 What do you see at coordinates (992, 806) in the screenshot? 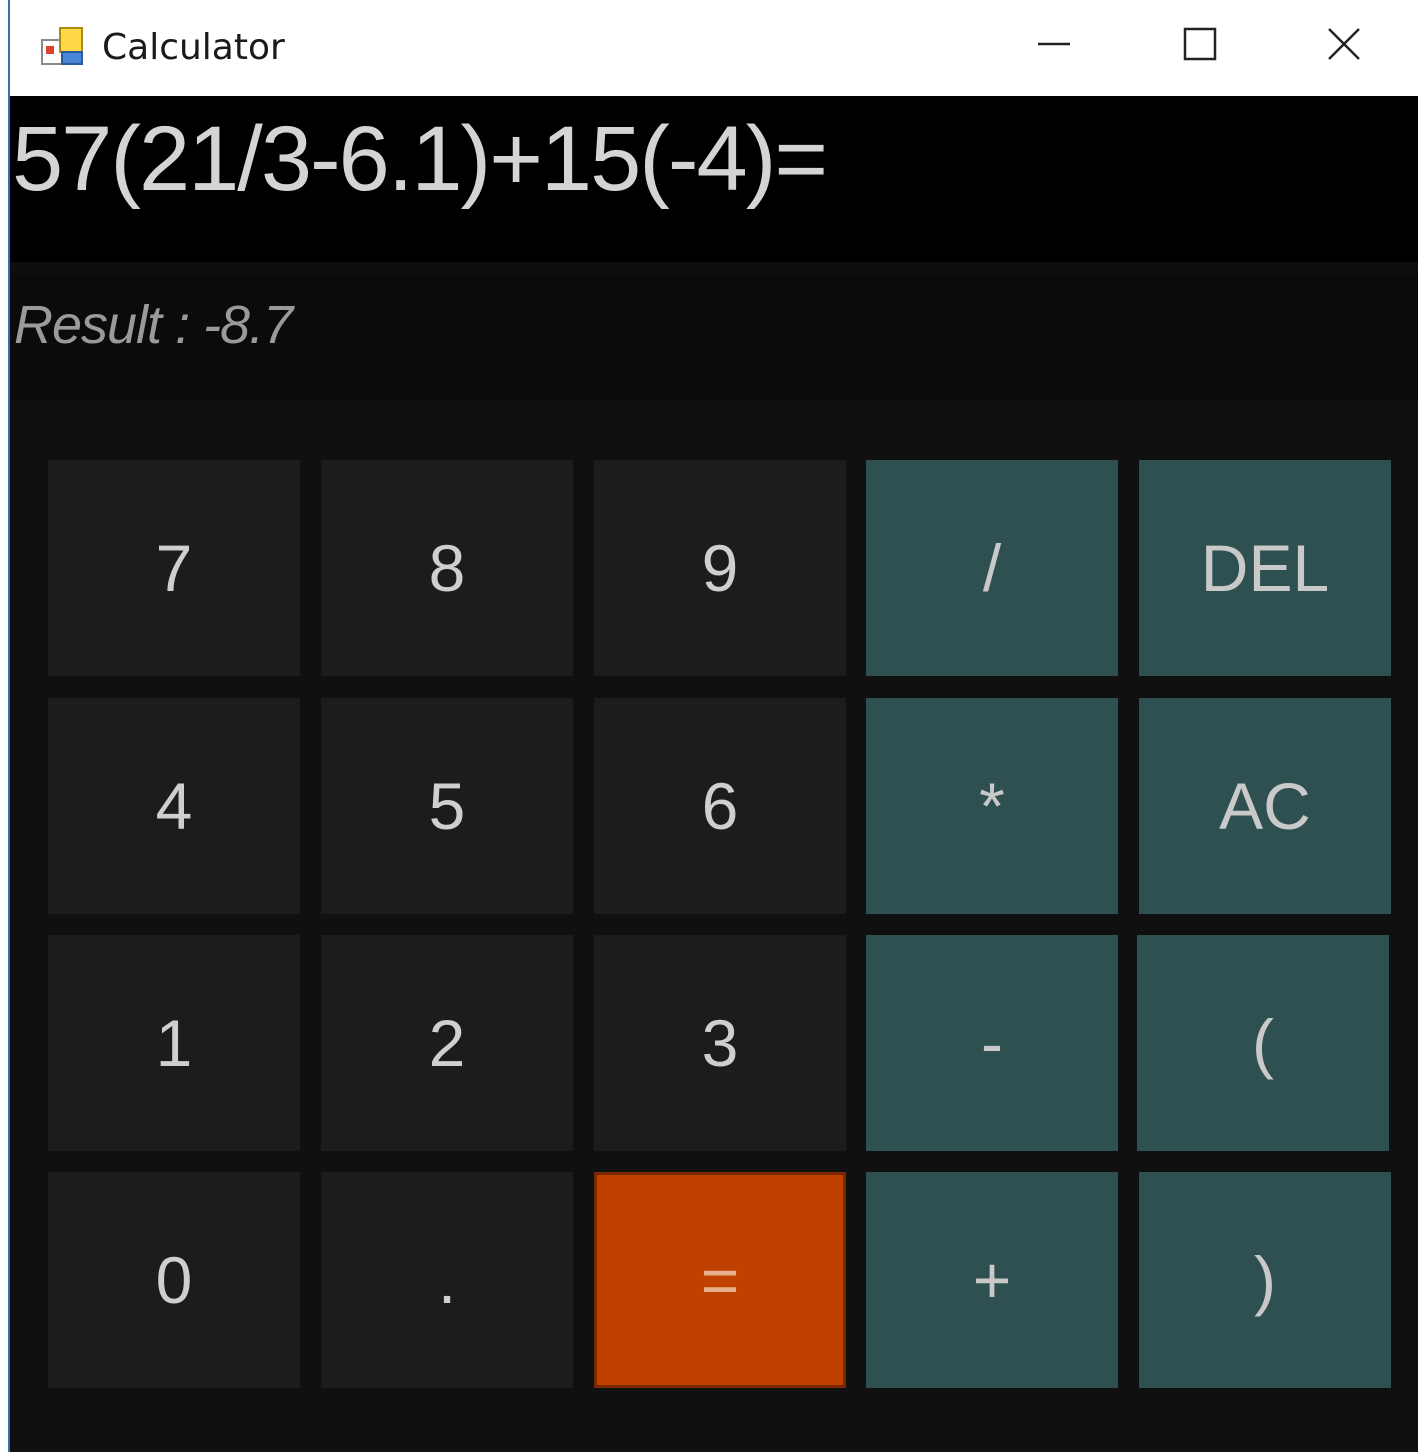
I see `key-multiply: *` at bounding box center [992, 806].